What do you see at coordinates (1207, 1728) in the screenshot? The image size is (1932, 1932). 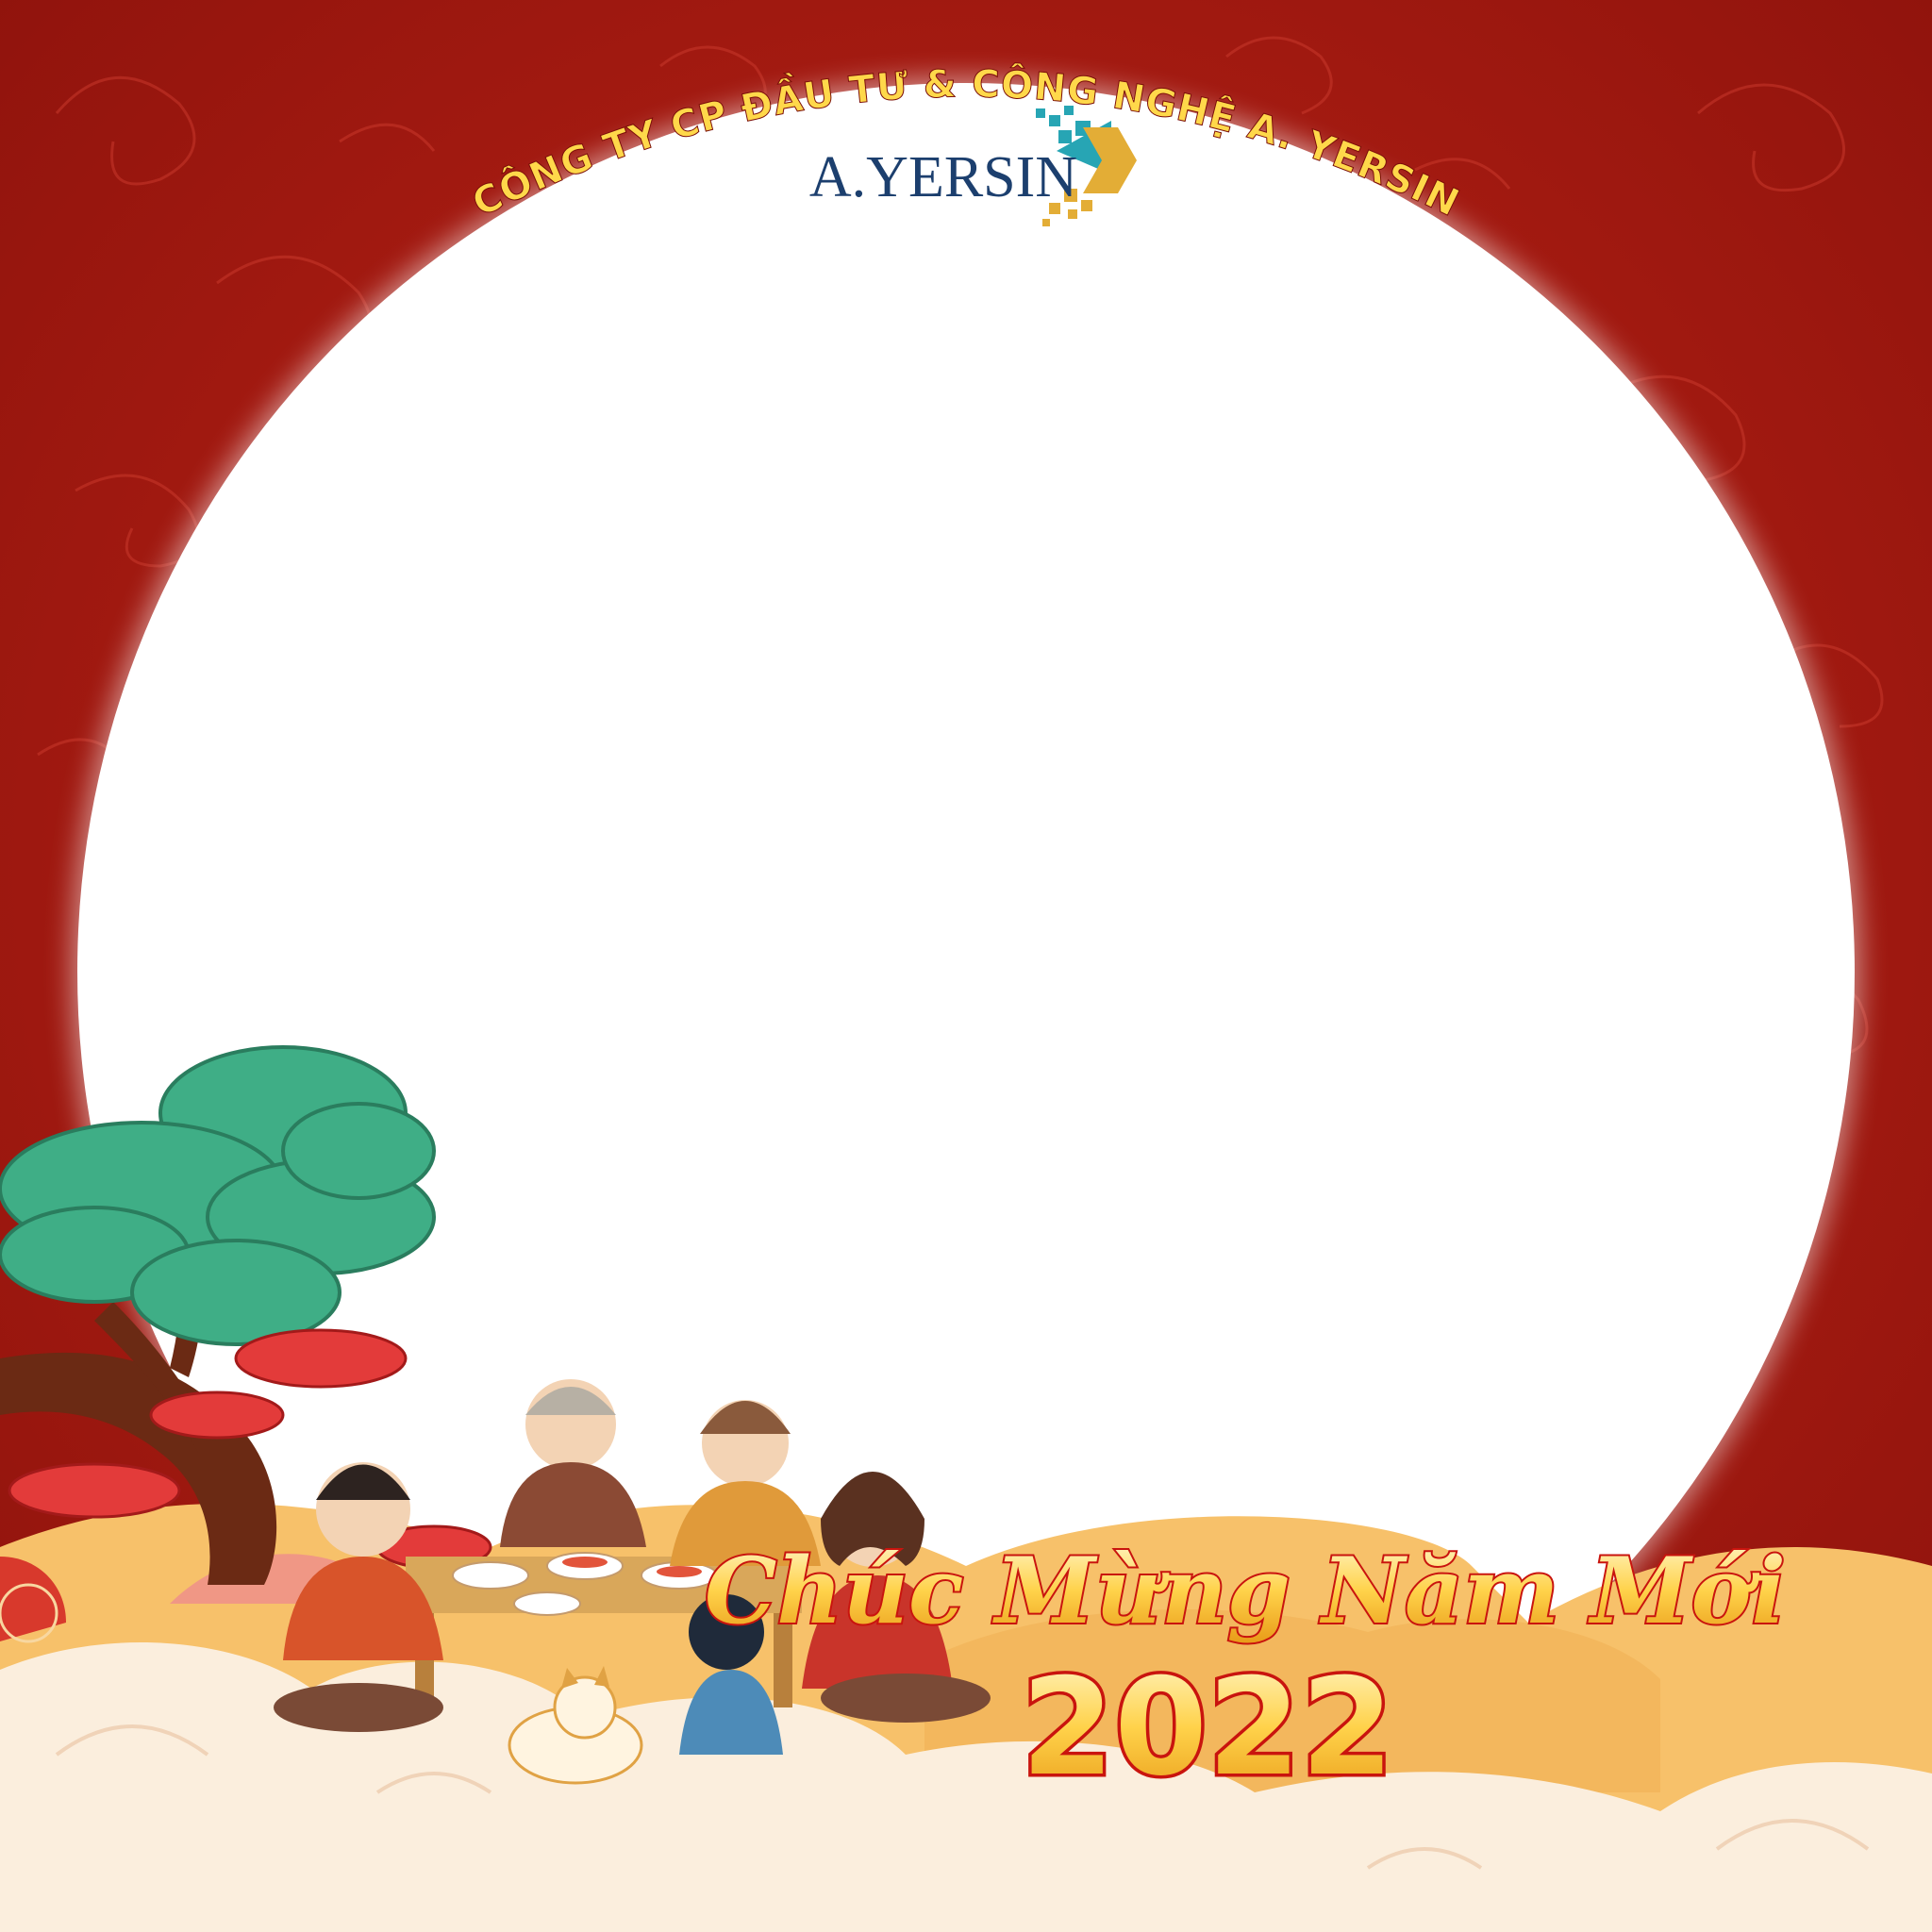 I see `year-text: 2022` at bounding box center [1207, 1728].